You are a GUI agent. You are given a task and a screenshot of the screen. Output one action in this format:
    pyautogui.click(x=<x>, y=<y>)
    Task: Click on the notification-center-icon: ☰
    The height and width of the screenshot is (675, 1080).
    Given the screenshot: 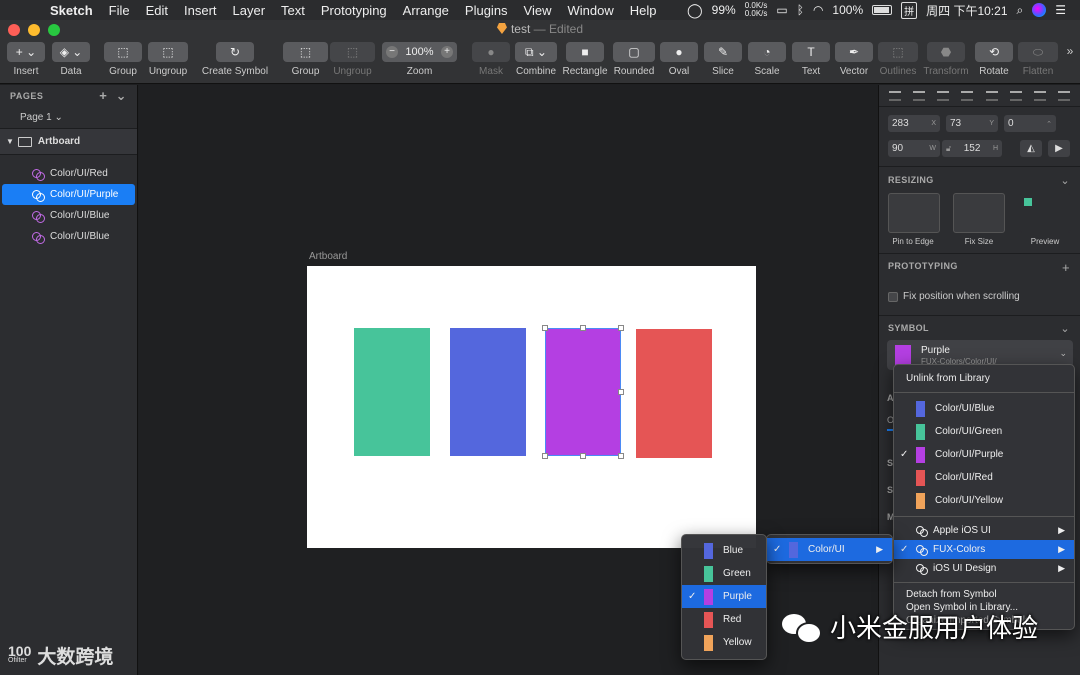 What is the action you would take?
    pyautogui.click(x=1060, y=10)
    